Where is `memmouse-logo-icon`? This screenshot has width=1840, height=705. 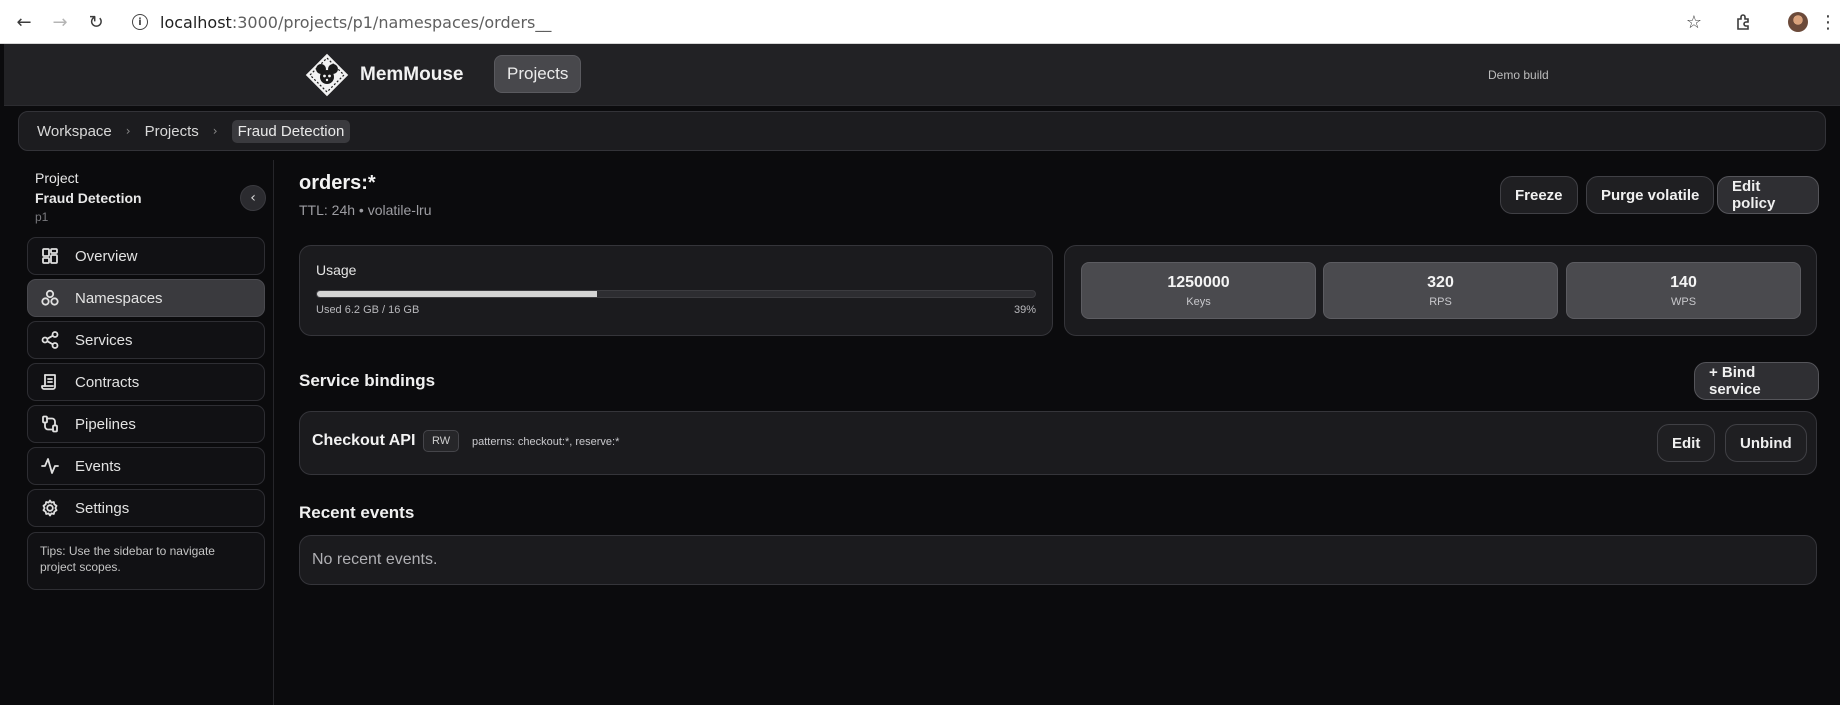 memmouse-logo-icon is located at coordinates (327, 75).